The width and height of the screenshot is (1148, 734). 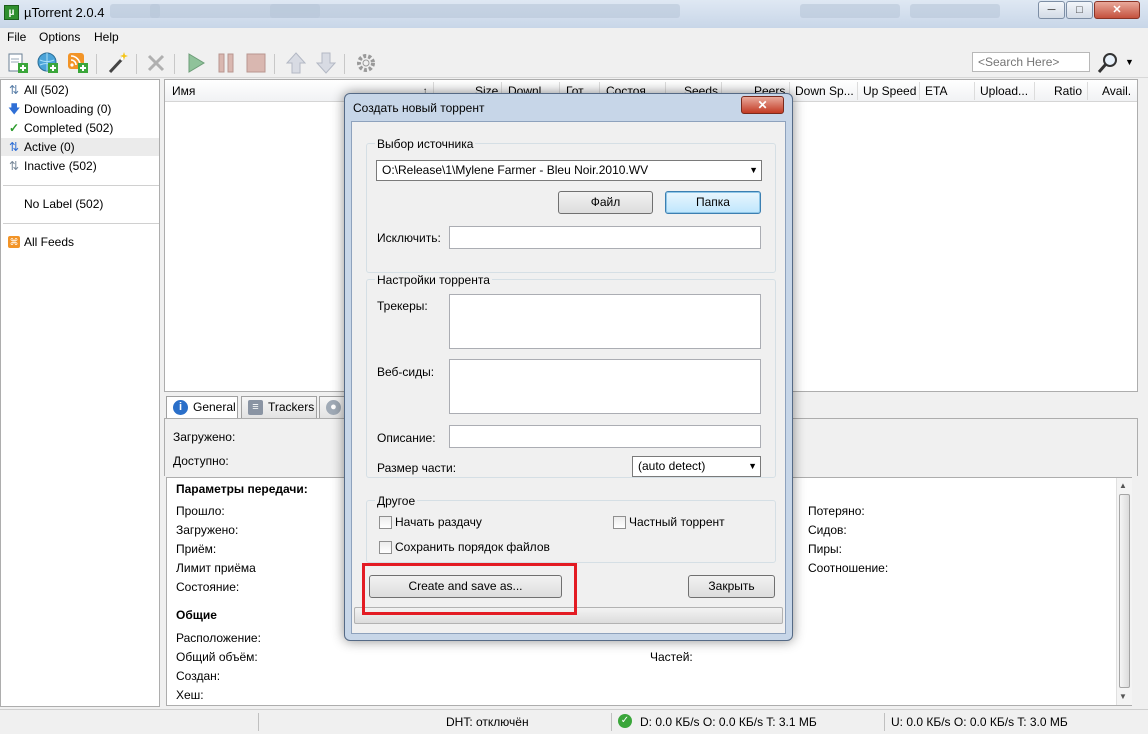 I want to click on menu-bar: File Options Help, so click(x=574, y=38).